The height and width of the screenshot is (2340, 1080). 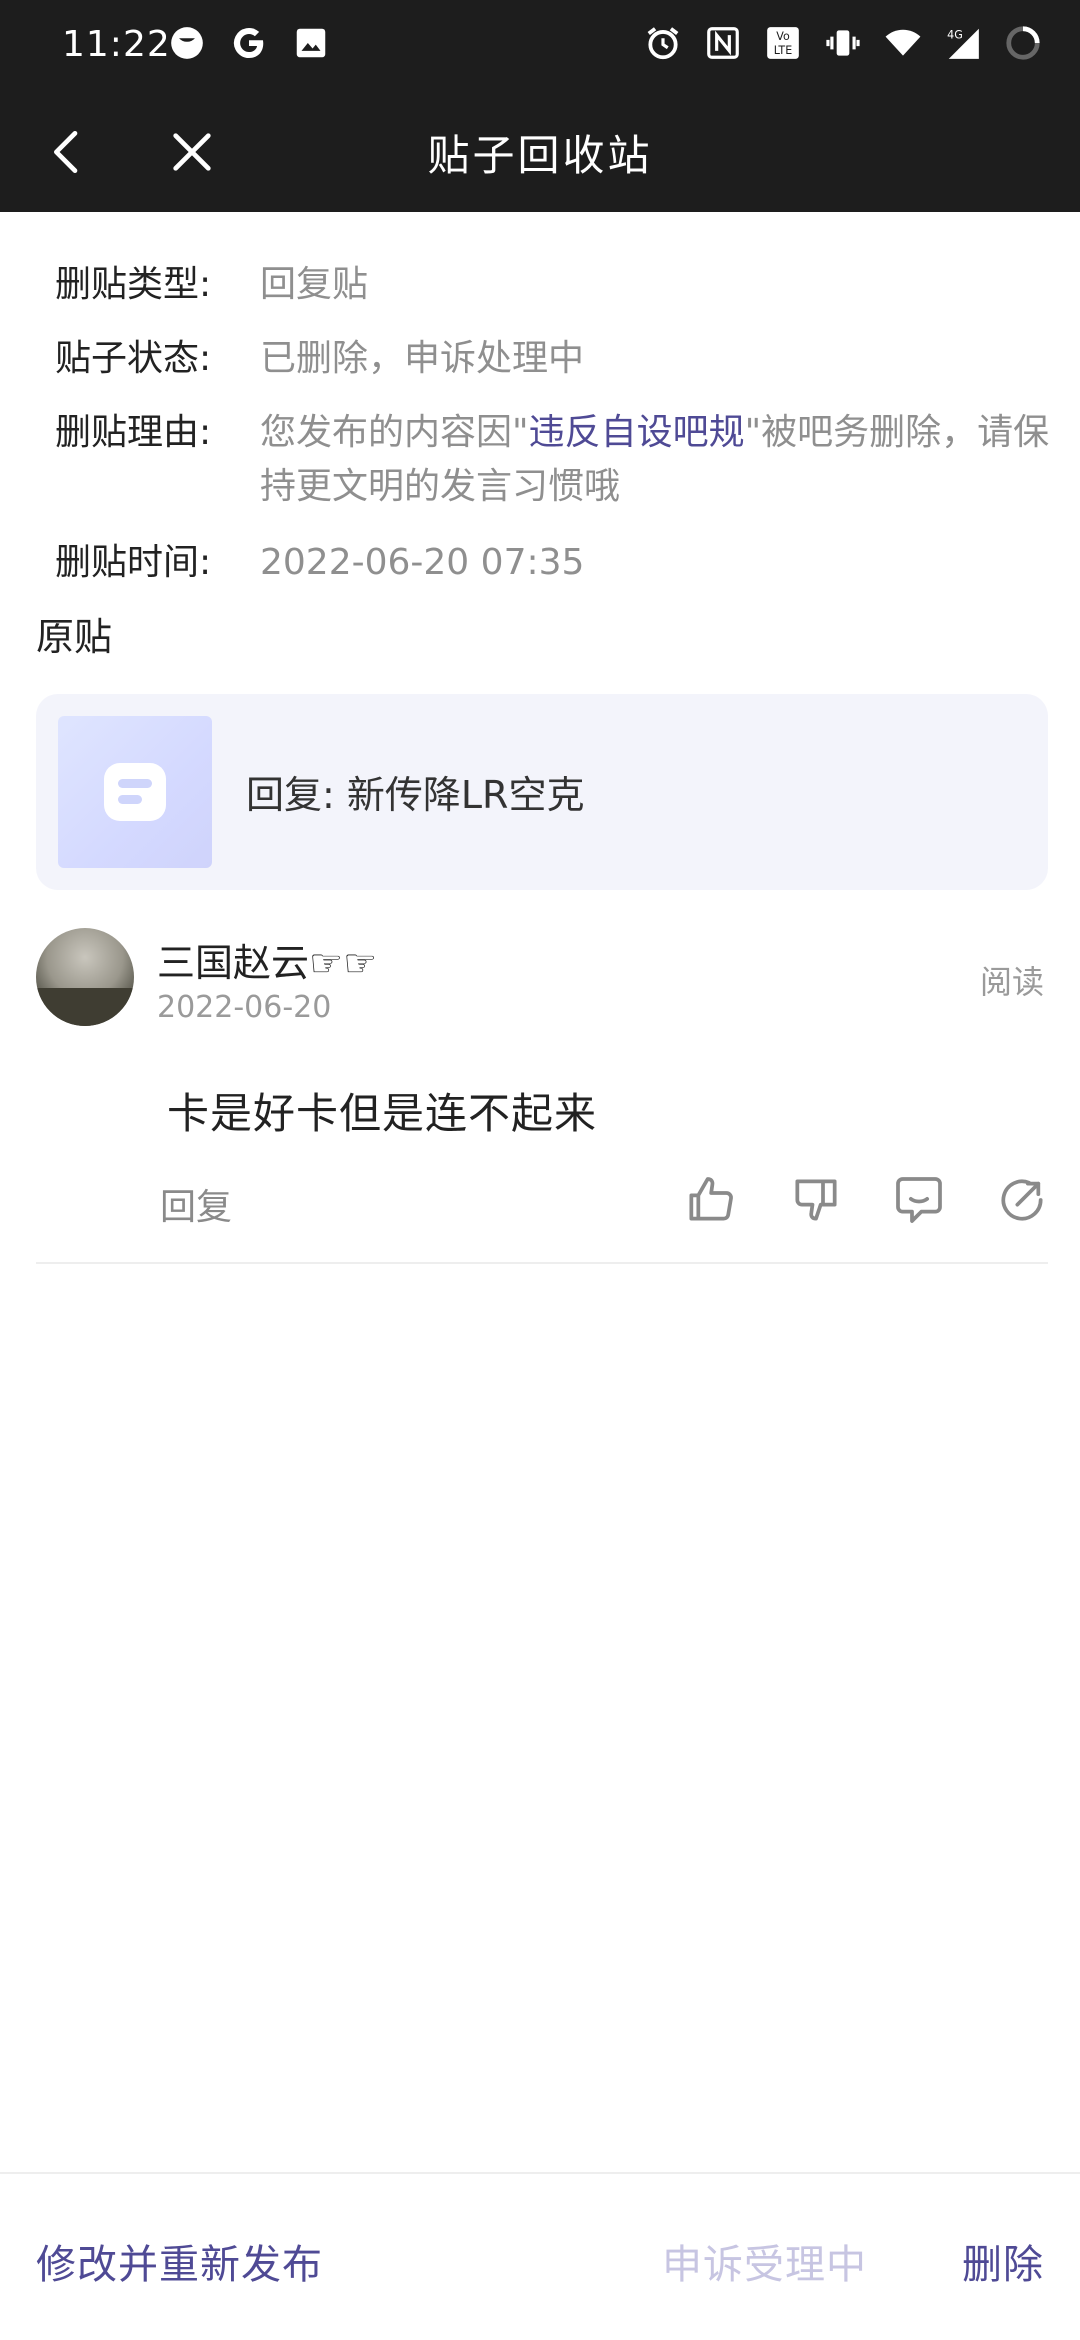 I want to click on status-right-icons: Vo LTE 4G, so click(x=843, y=43).